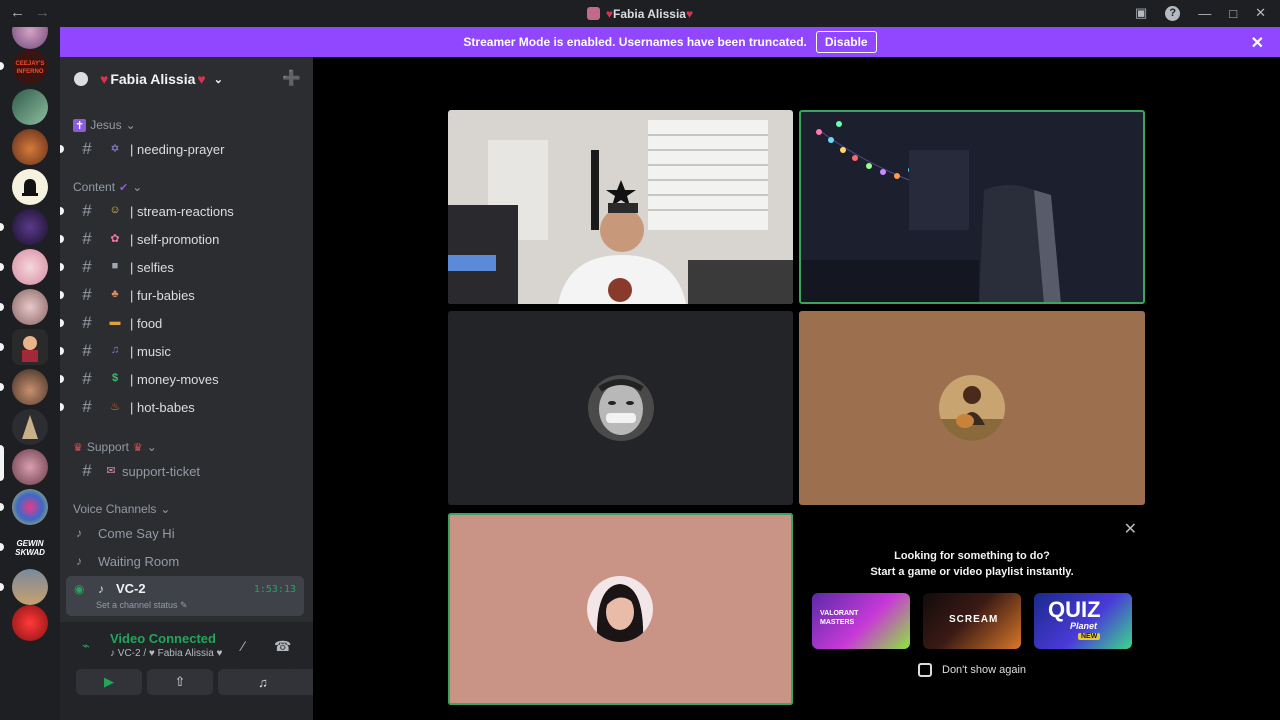 The image size is (1280, 720). I want to click on maximize-icon: □, so click(1233, 13).